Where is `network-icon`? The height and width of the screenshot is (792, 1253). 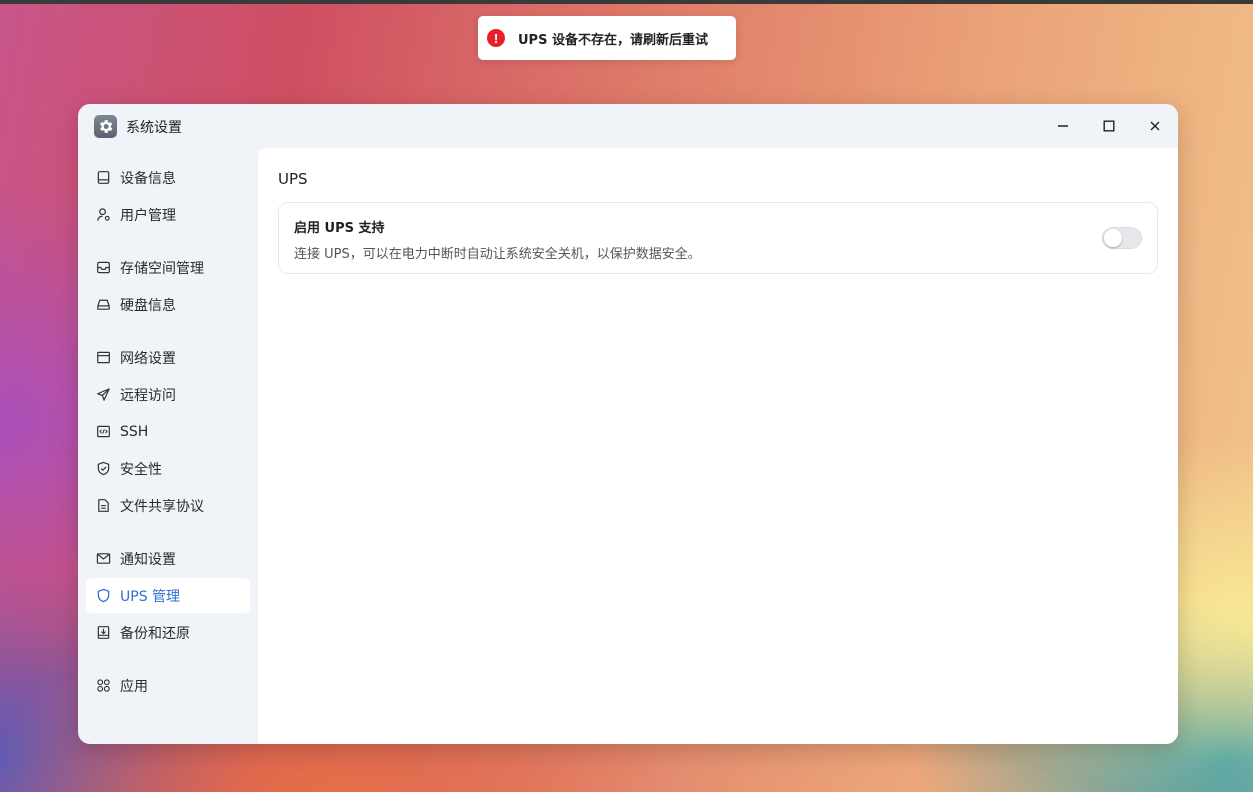
network-icon is located at coordinates (103, 358).